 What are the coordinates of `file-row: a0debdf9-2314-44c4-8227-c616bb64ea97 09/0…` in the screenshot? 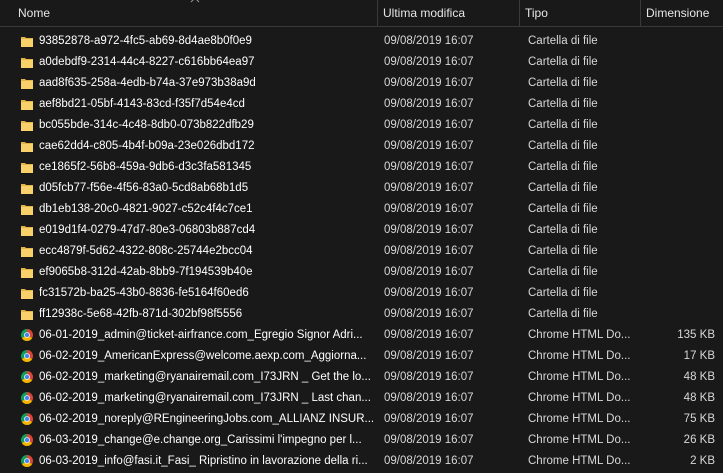 It's located at (361, 62).